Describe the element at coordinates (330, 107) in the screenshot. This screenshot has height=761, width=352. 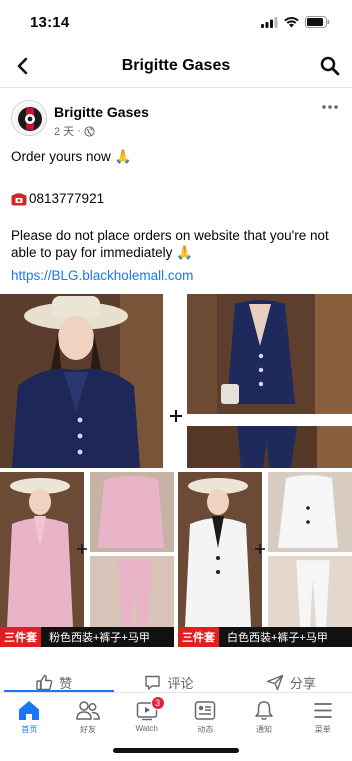
I see `more-dots-icon` at that location.